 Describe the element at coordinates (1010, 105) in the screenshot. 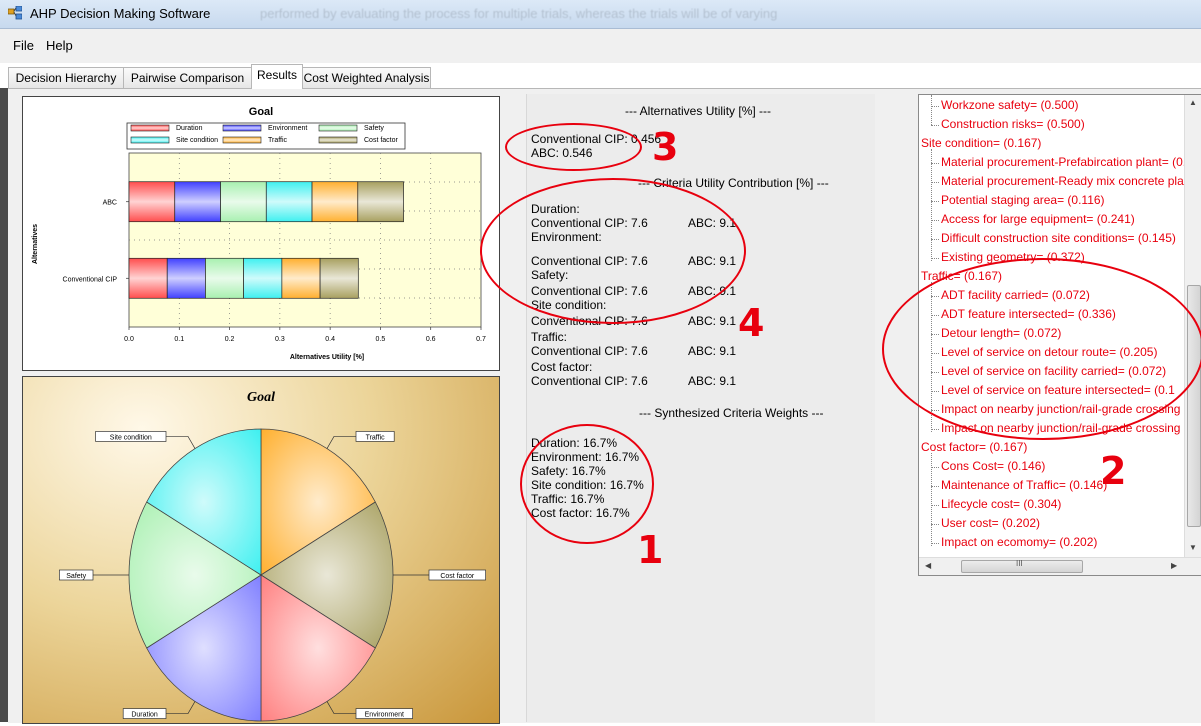

I see `tree-leaf-item: Workzone safety= (0.500)` at that location.